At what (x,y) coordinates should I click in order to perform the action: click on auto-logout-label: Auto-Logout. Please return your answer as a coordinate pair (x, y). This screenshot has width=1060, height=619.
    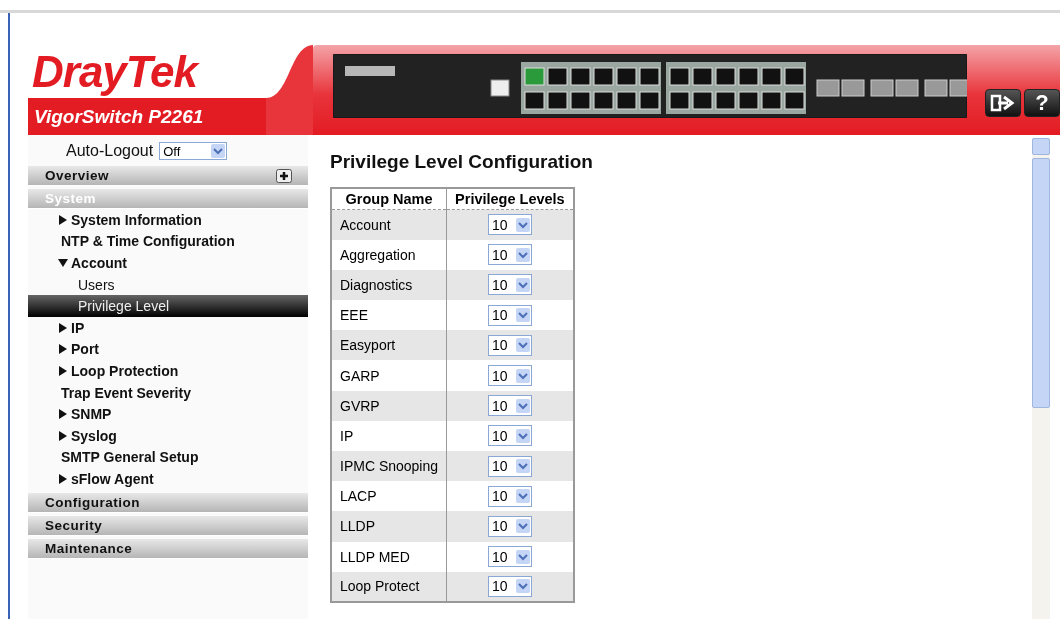
    Looking at the image, I should click on (110, 151).